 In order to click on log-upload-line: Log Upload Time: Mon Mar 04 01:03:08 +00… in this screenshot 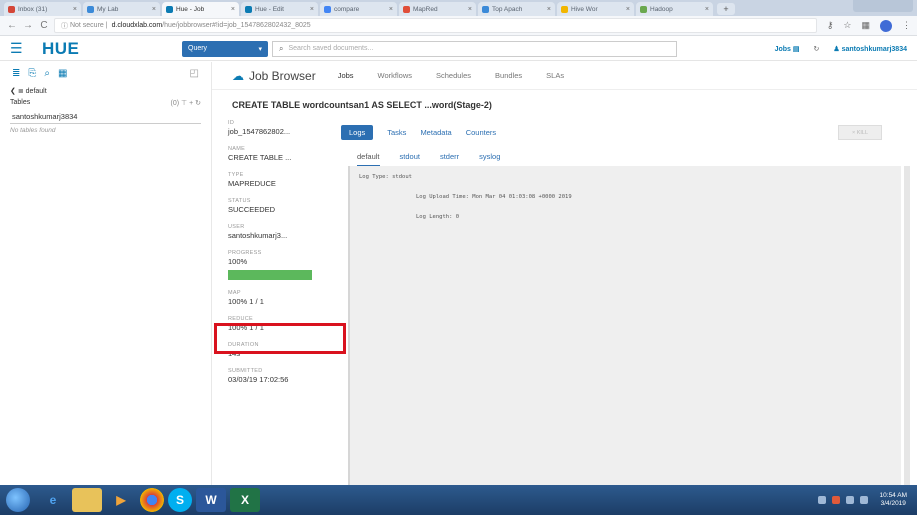, I will do `click(494, 197)`.